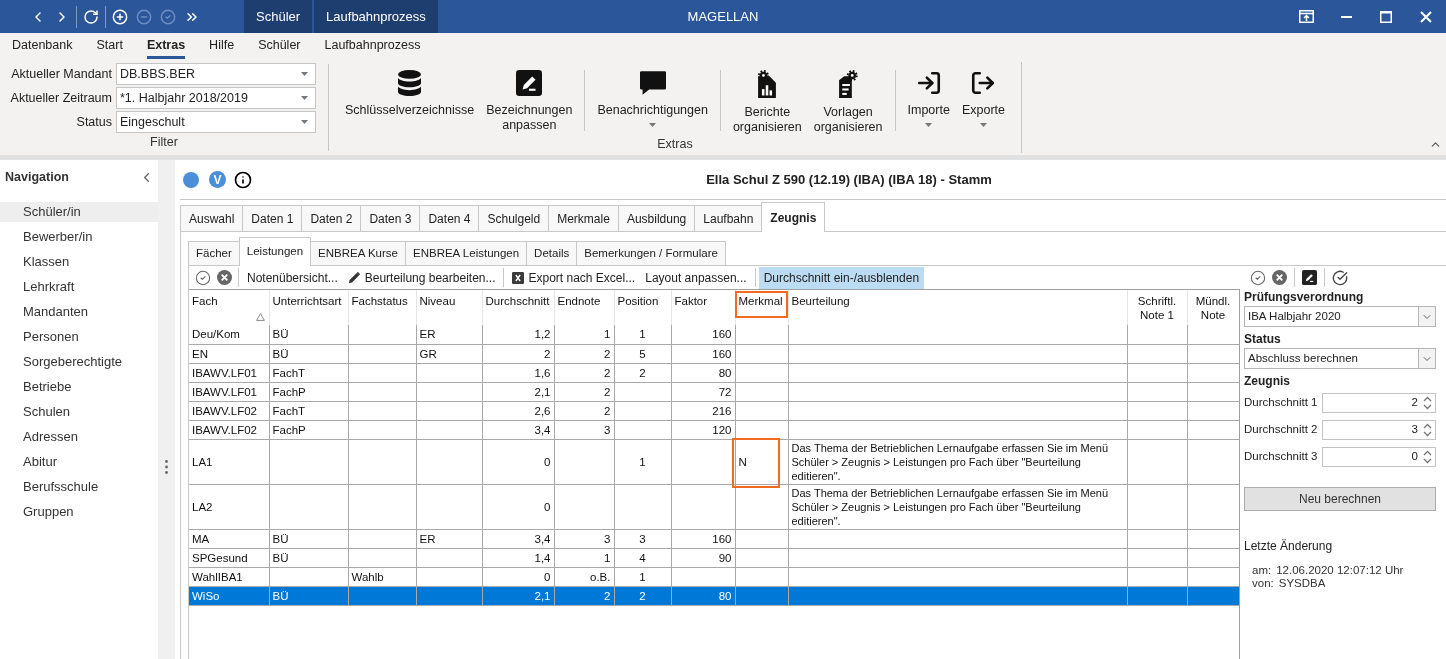 The width and height of the screenshot is (1446, 659). What do you see at coordinates (358, 253) in the screenshot?
I see `tab: ENBREA Kurse` at bounding box center [358, 253].